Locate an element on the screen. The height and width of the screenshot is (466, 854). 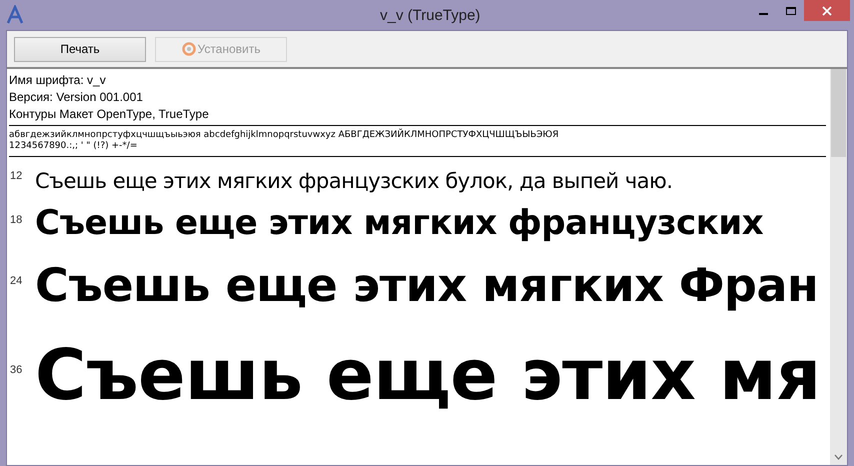
font-info-text: Имя шрифта: v_v is located at coordinates (58, 80).